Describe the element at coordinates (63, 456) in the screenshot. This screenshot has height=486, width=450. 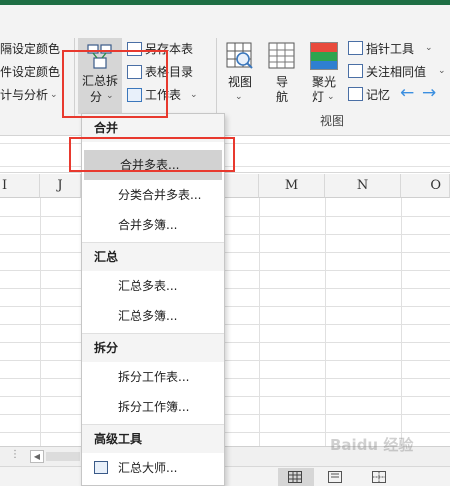
I see `horizontal-scrollbar` at that location.